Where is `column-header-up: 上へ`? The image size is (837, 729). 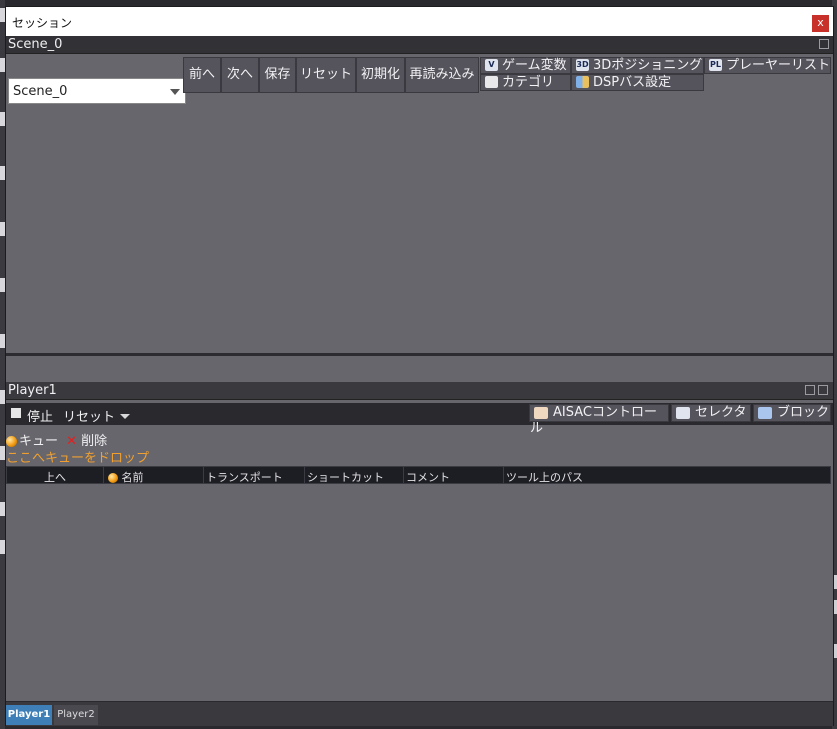
column-header-up: 上へ is located at coordinates (55, 477).